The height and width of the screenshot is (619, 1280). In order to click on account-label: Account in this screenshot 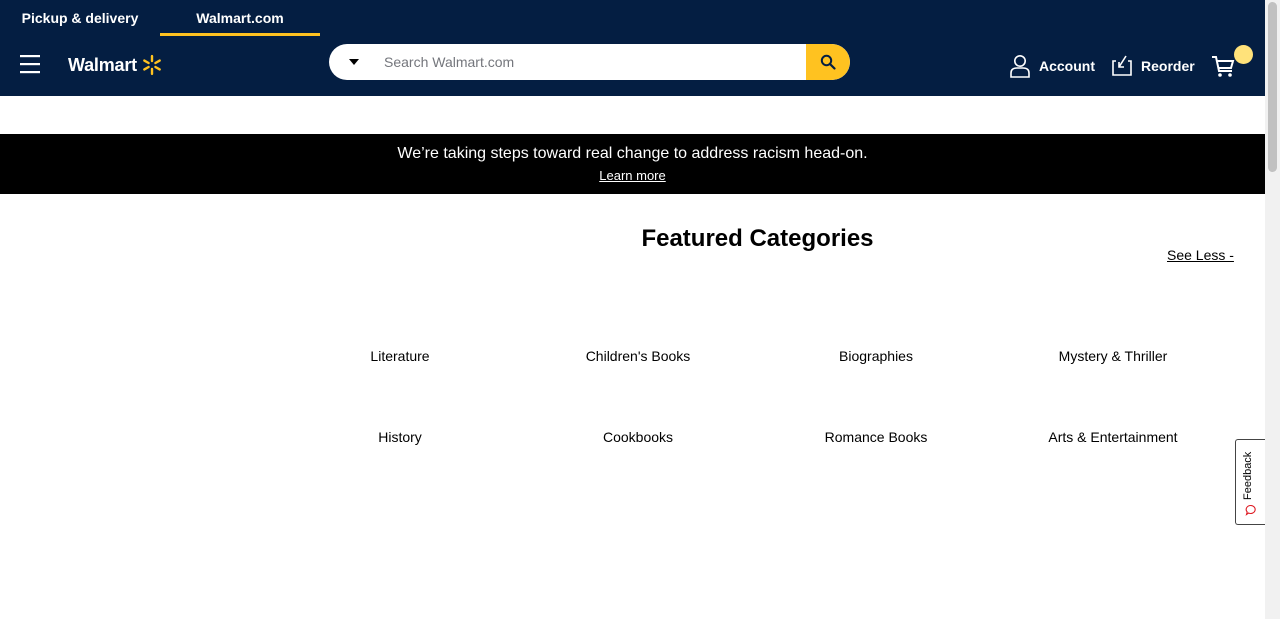, I will do `click(1067, 66)`.